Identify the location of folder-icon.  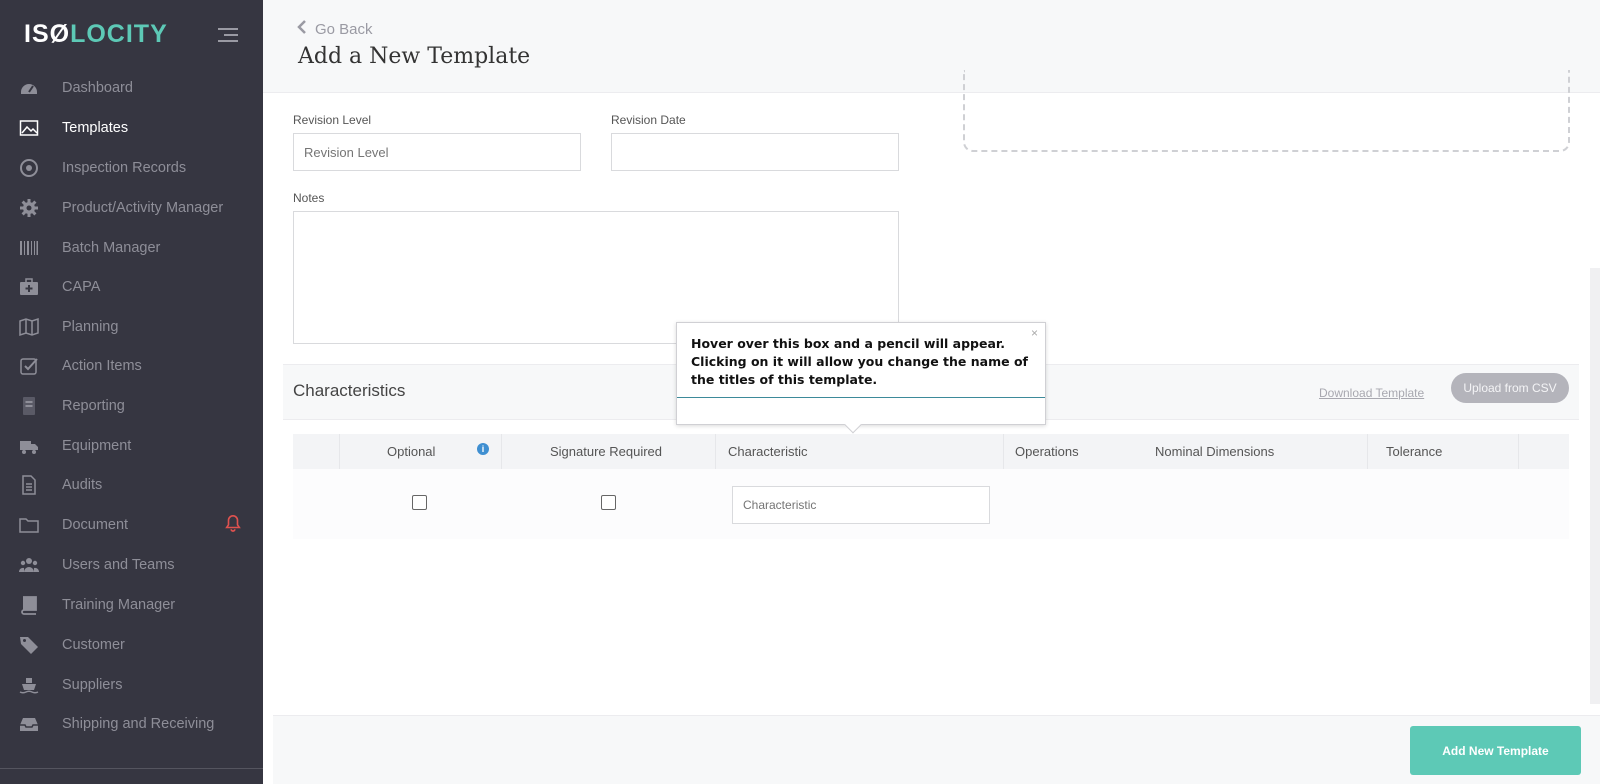
(29, 525).